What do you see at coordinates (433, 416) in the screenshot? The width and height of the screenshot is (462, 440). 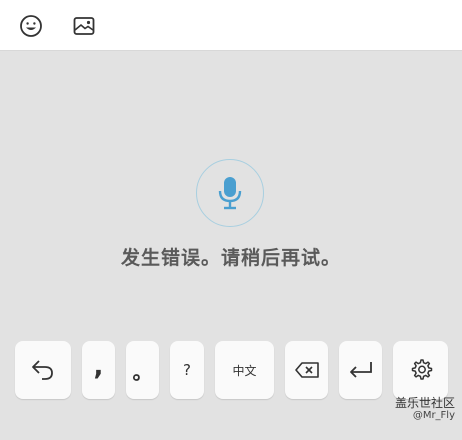 I see `watermark-user: @Mr_Fly` at bounding box center [433, 416].